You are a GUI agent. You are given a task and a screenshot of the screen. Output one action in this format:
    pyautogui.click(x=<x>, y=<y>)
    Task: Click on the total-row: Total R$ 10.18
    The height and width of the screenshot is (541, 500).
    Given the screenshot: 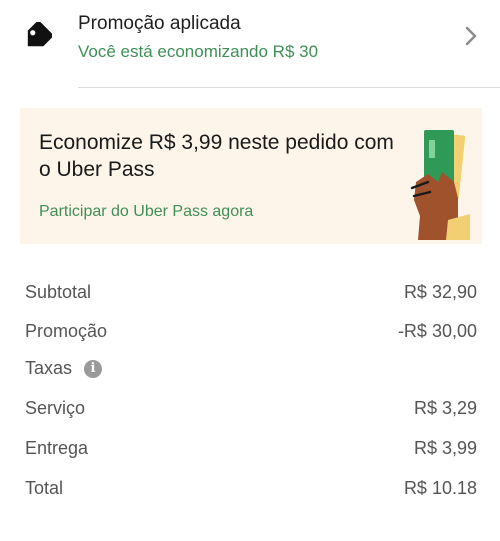 What is the action you would take?
    pyautogui.click(x=251, y=492)
    